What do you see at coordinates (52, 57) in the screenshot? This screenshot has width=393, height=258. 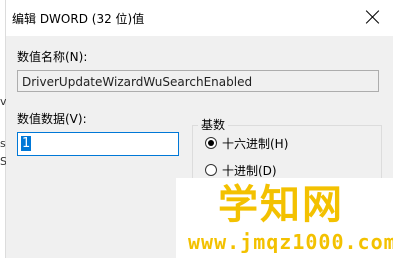 I see `value-name-label: 数值名称(N):` at bounding box center [52, 57].